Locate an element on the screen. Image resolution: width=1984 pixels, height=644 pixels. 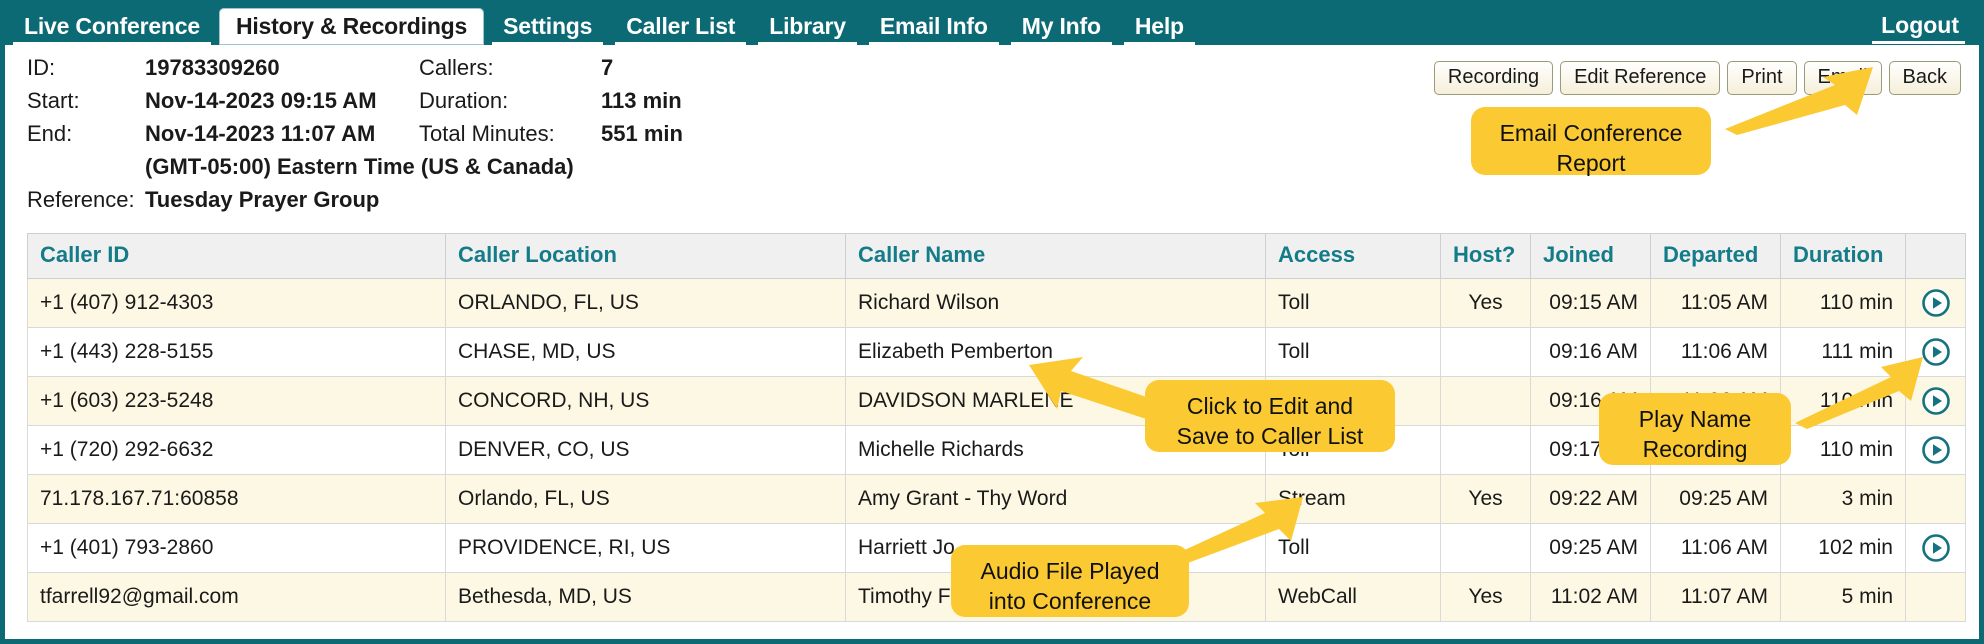
callers-label: Callers: is located at coordinates (456, 67).